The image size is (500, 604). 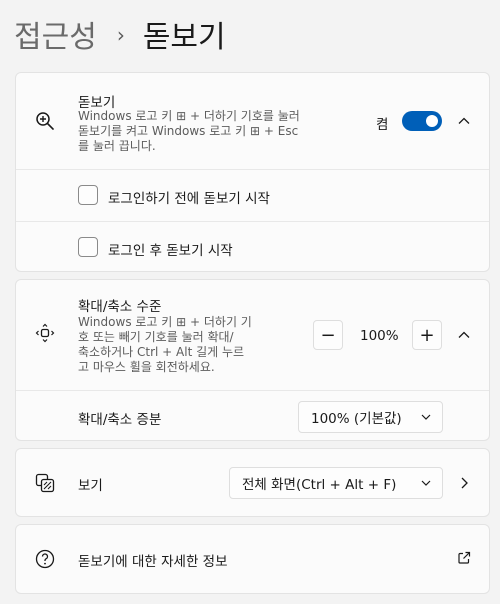 What do you see at coordinates (328, 335) in the screenshot?
I see `zoom-out-button: −` at bounding box center [328, 335].